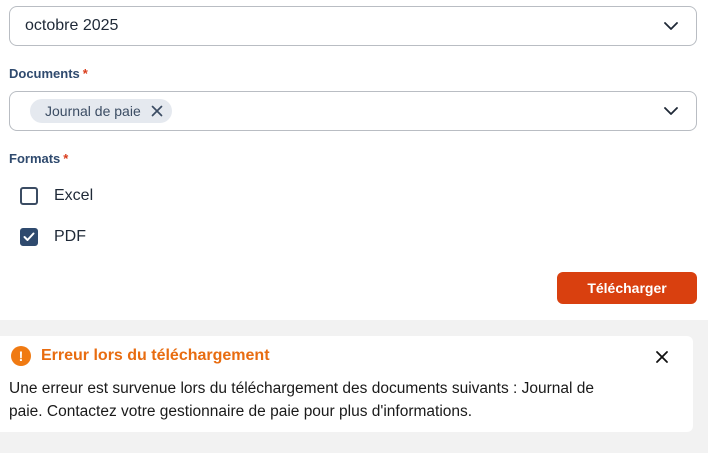  I want to click on alert-title: Erreur lors du téléchargement, so click(155, 355).